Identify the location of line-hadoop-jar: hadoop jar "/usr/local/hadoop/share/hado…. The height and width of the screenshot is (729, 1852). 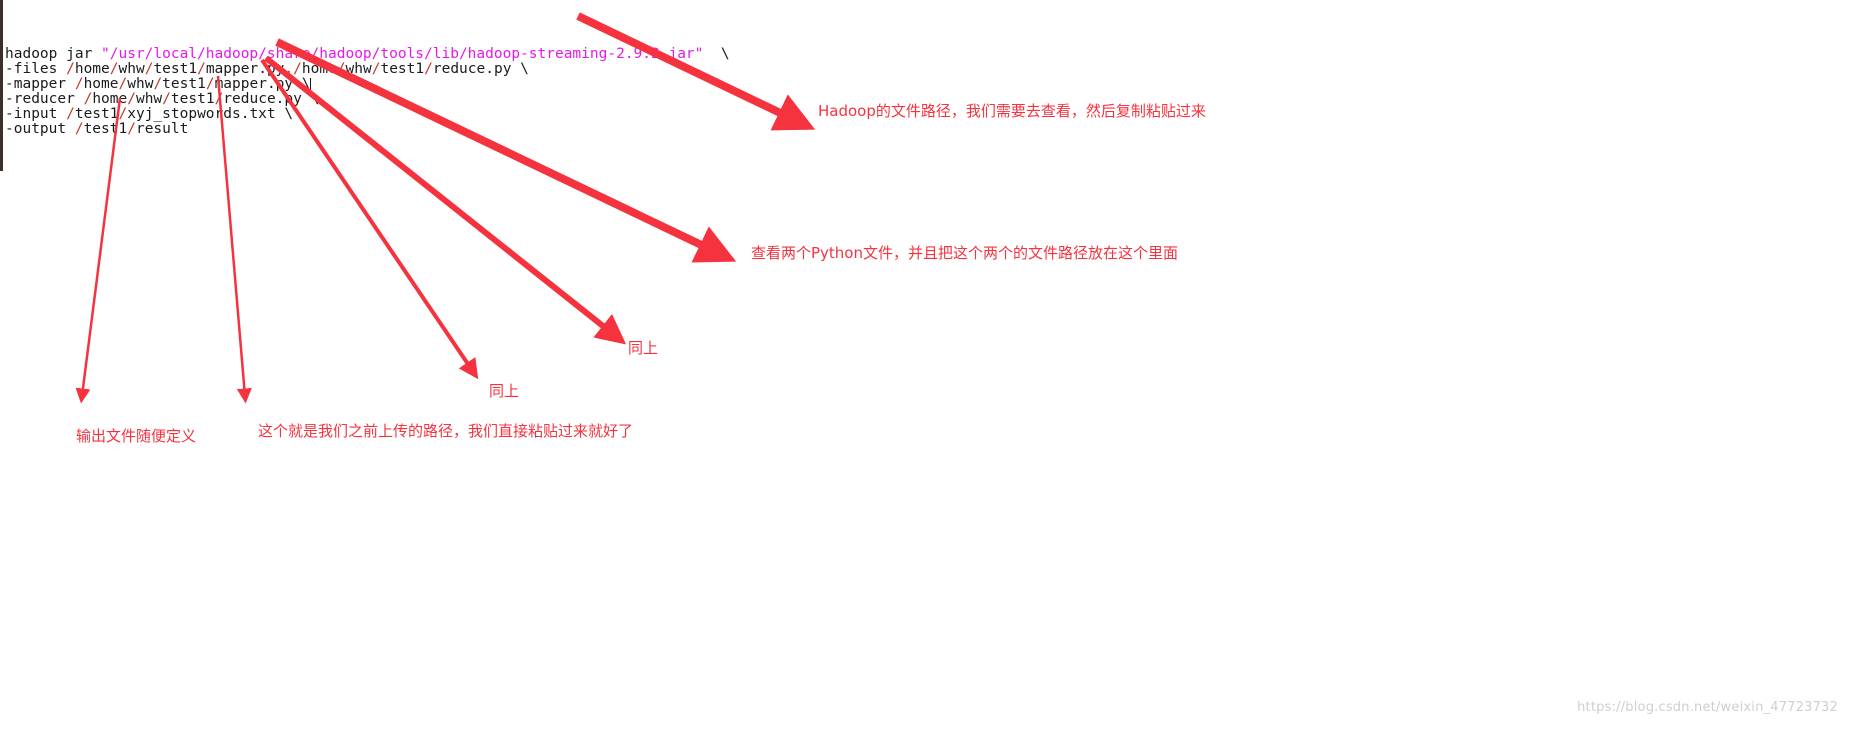
(400, 54).